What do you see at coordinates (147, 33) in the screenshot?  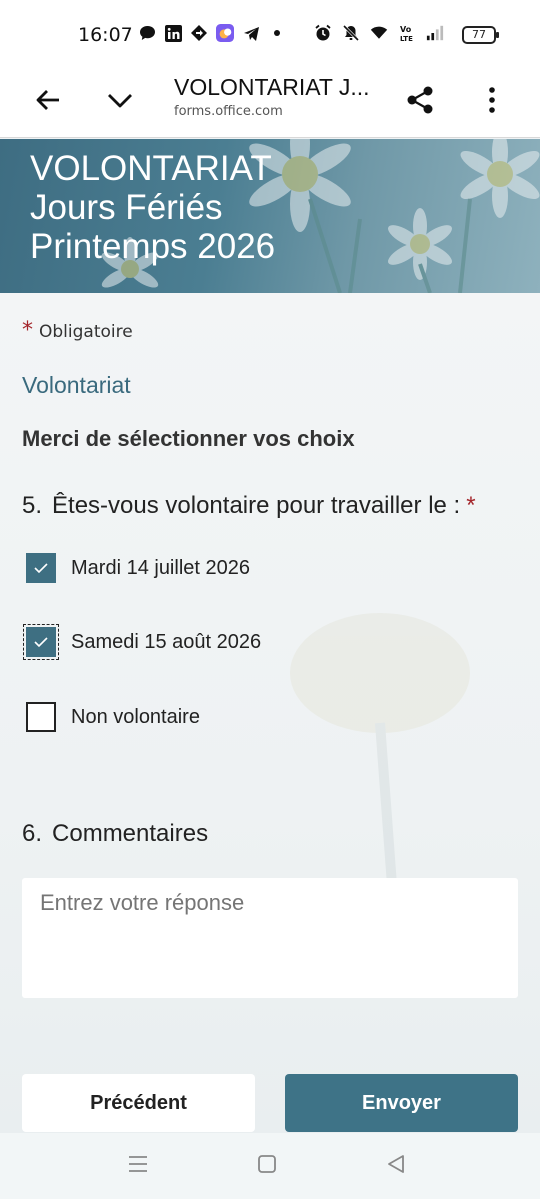 I see `chat-bubble-icon` at bounding box center [147, 33].